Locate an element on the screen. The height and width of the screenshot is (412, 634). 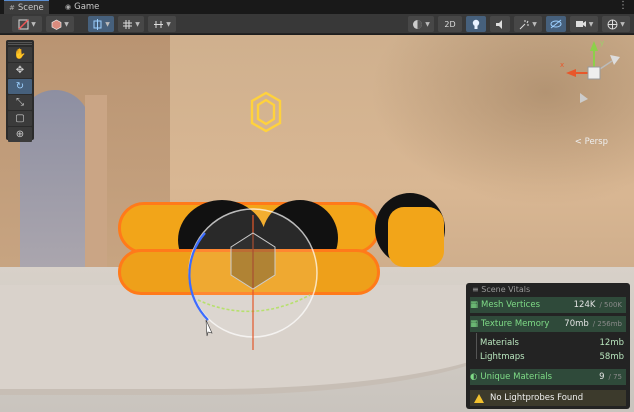
materials-row: Materials 12mb is located at coordinates (552, 342).